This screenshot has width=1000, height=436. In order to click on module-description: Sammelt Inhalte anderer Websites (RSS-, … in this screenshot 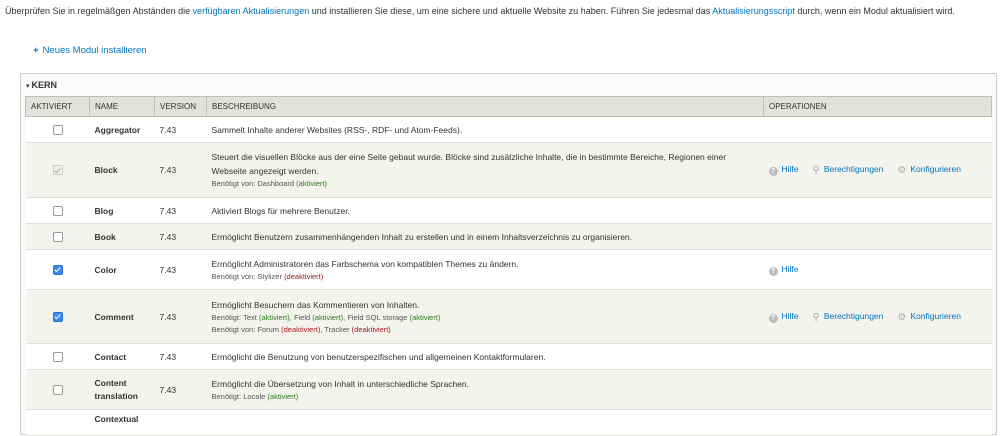, I will do `click(485, 129)`.